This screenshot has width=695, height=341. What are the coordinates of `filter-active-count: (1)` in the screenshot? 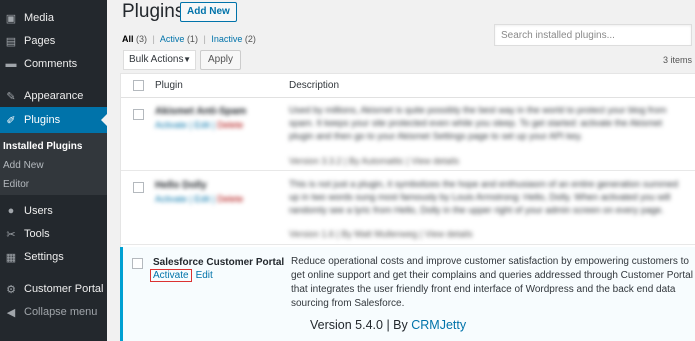 It's located at (192, 39).